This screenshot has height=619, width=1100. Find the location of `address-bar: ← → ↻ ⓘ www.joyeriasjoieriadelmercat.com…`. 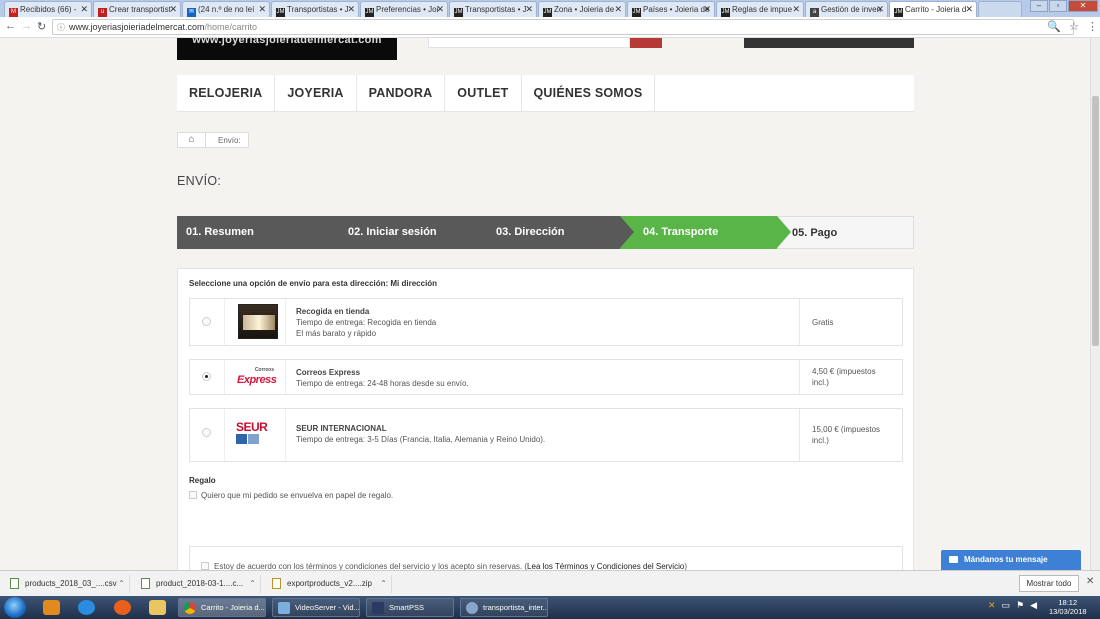

address-bar: ← → ↻ ⓘ www.joyeriasjoieriadelmercat.com… is located at coordinates (550, 27).